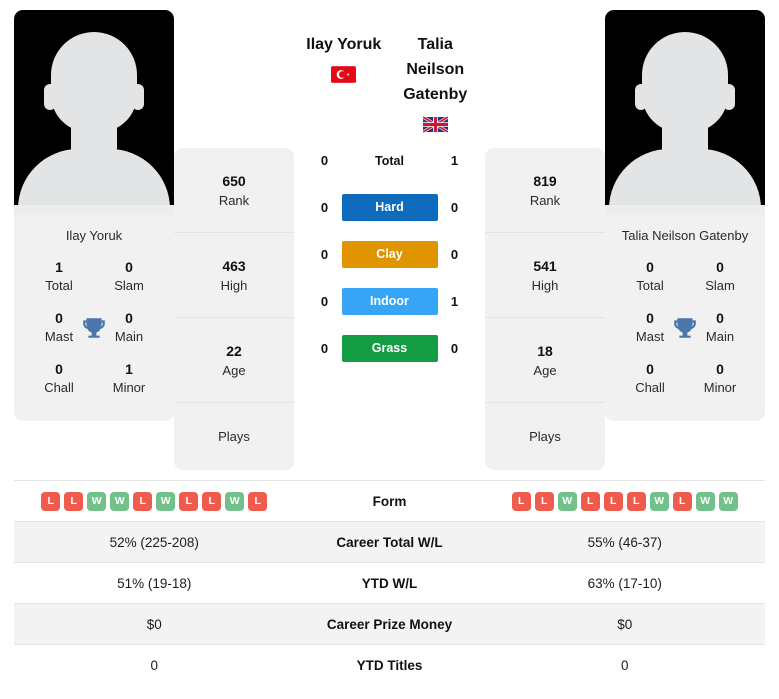 This screenshot has height=699, width=779. What do you see at coordinates (454, 254) in the screenshot?
I see `h2h-right-score: 0` at bounding box center [454, 254].